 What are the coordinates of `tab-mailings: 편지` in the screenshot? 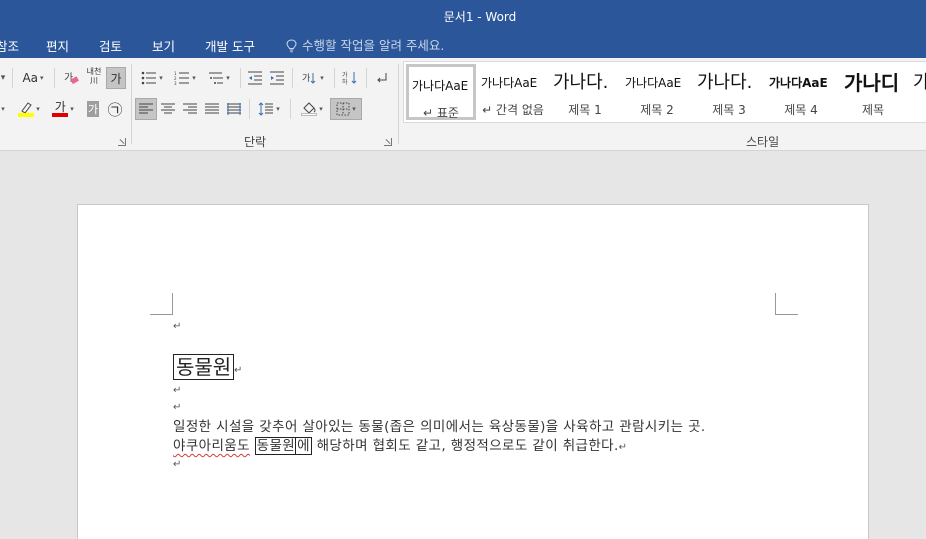 It's located at (57, 45).